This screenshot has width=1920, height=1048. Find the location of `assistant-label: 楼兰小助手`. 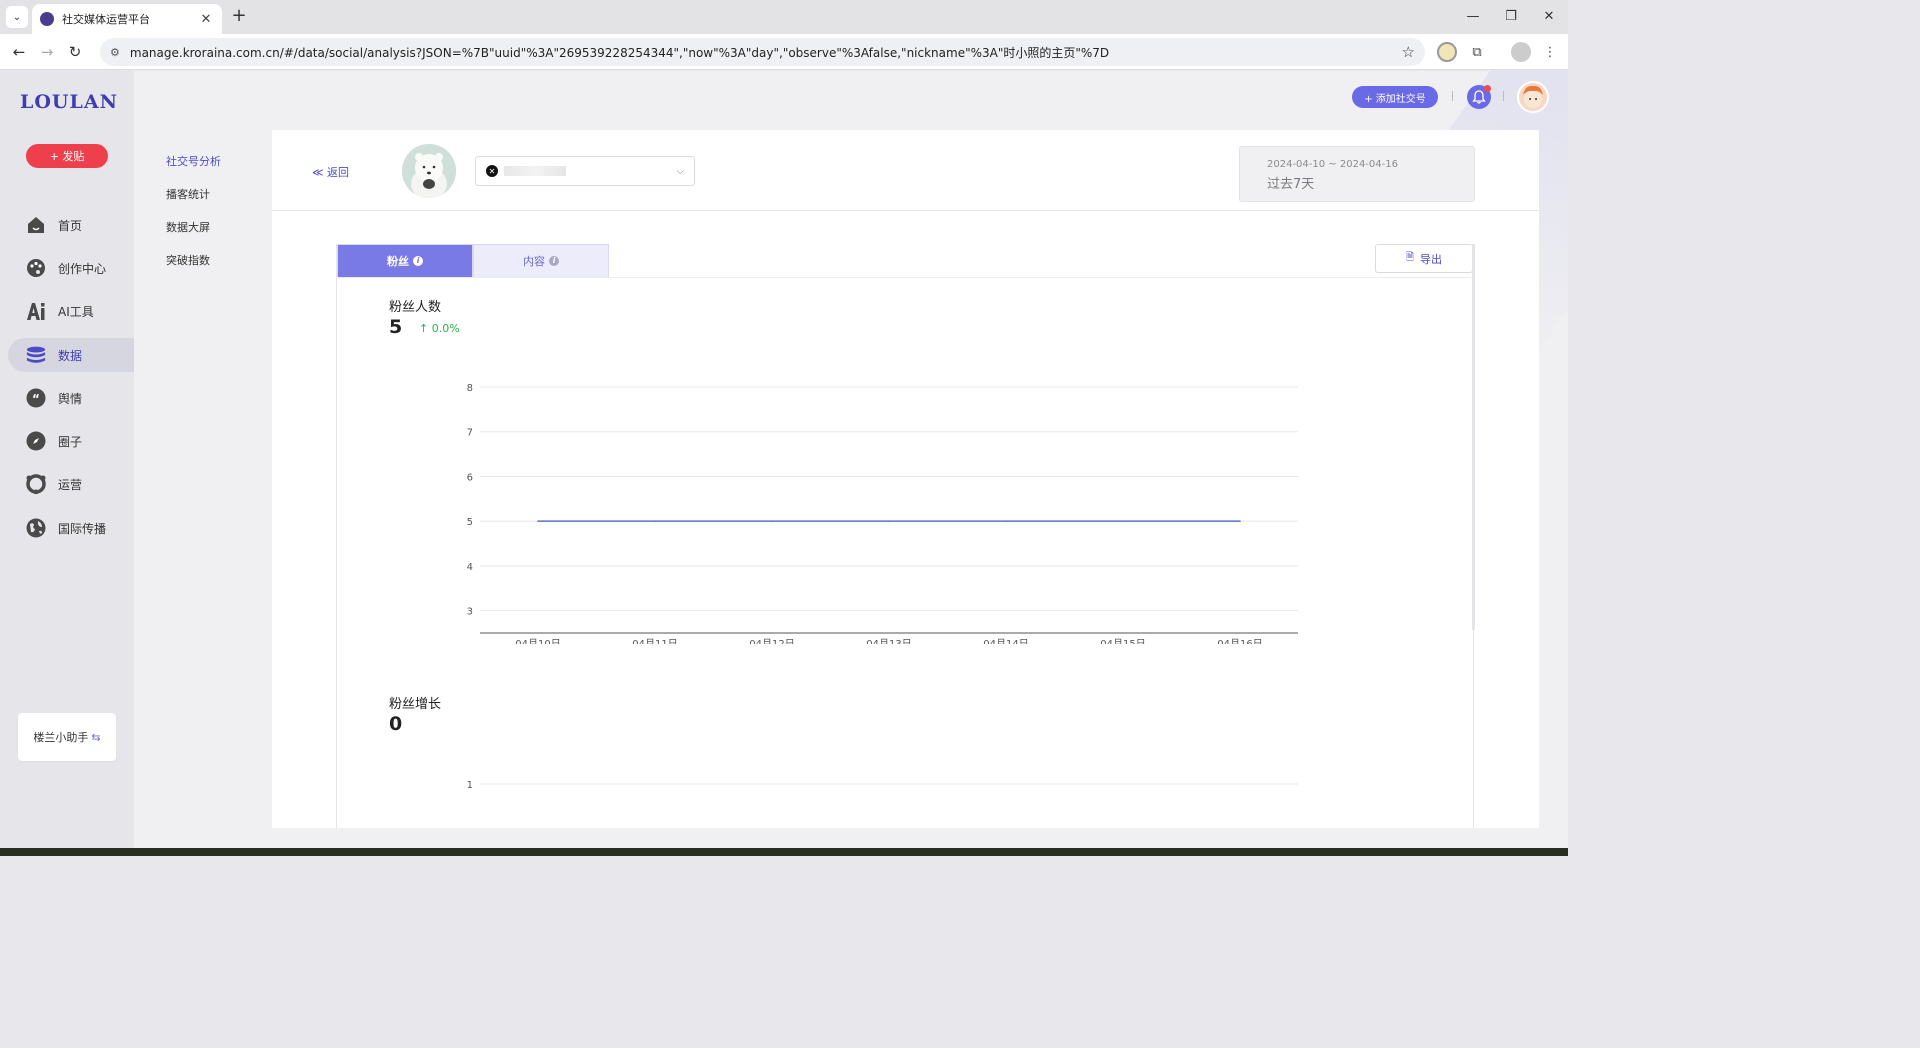

assistant-label: 楼兰小助手 is located at coordinates (61, 737).